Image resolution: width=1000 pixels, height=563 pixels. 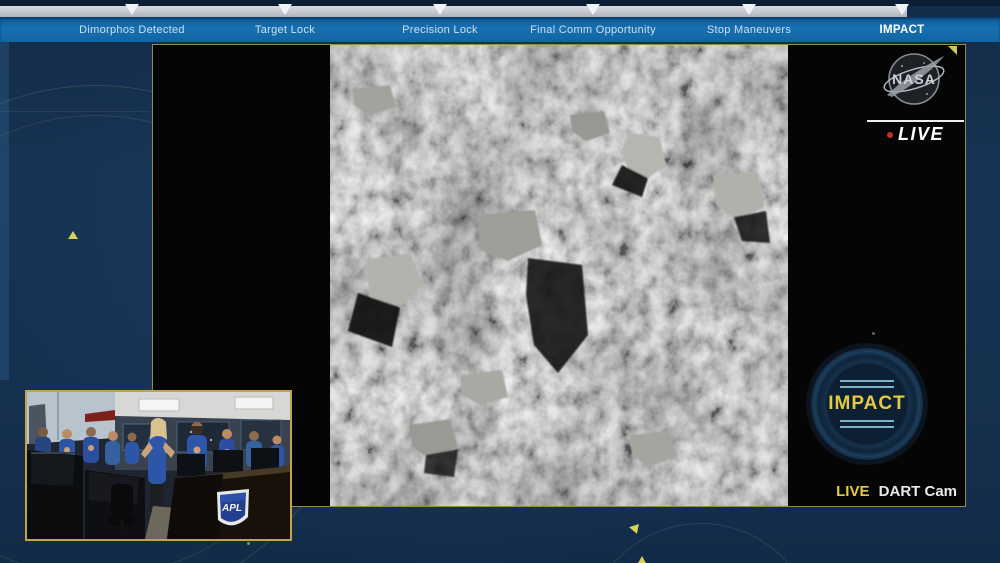 I want to click on live-indicator: LIVE, so click(x=915, y=134).